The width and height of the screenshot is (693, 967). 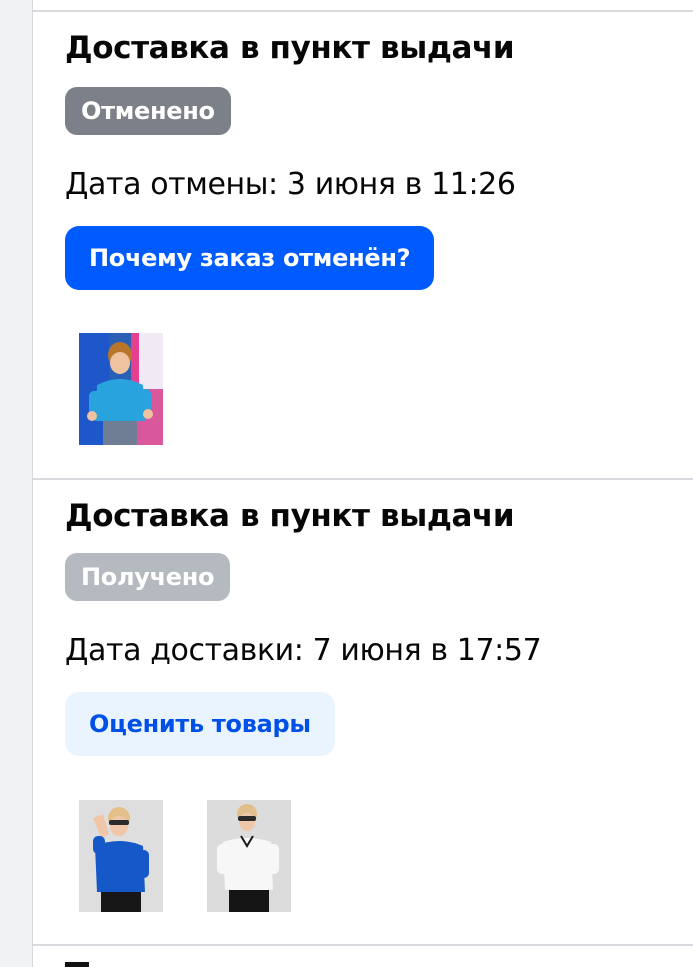 I want to click on boy-light-blue-polo-photo, so click(x=121, y=389).